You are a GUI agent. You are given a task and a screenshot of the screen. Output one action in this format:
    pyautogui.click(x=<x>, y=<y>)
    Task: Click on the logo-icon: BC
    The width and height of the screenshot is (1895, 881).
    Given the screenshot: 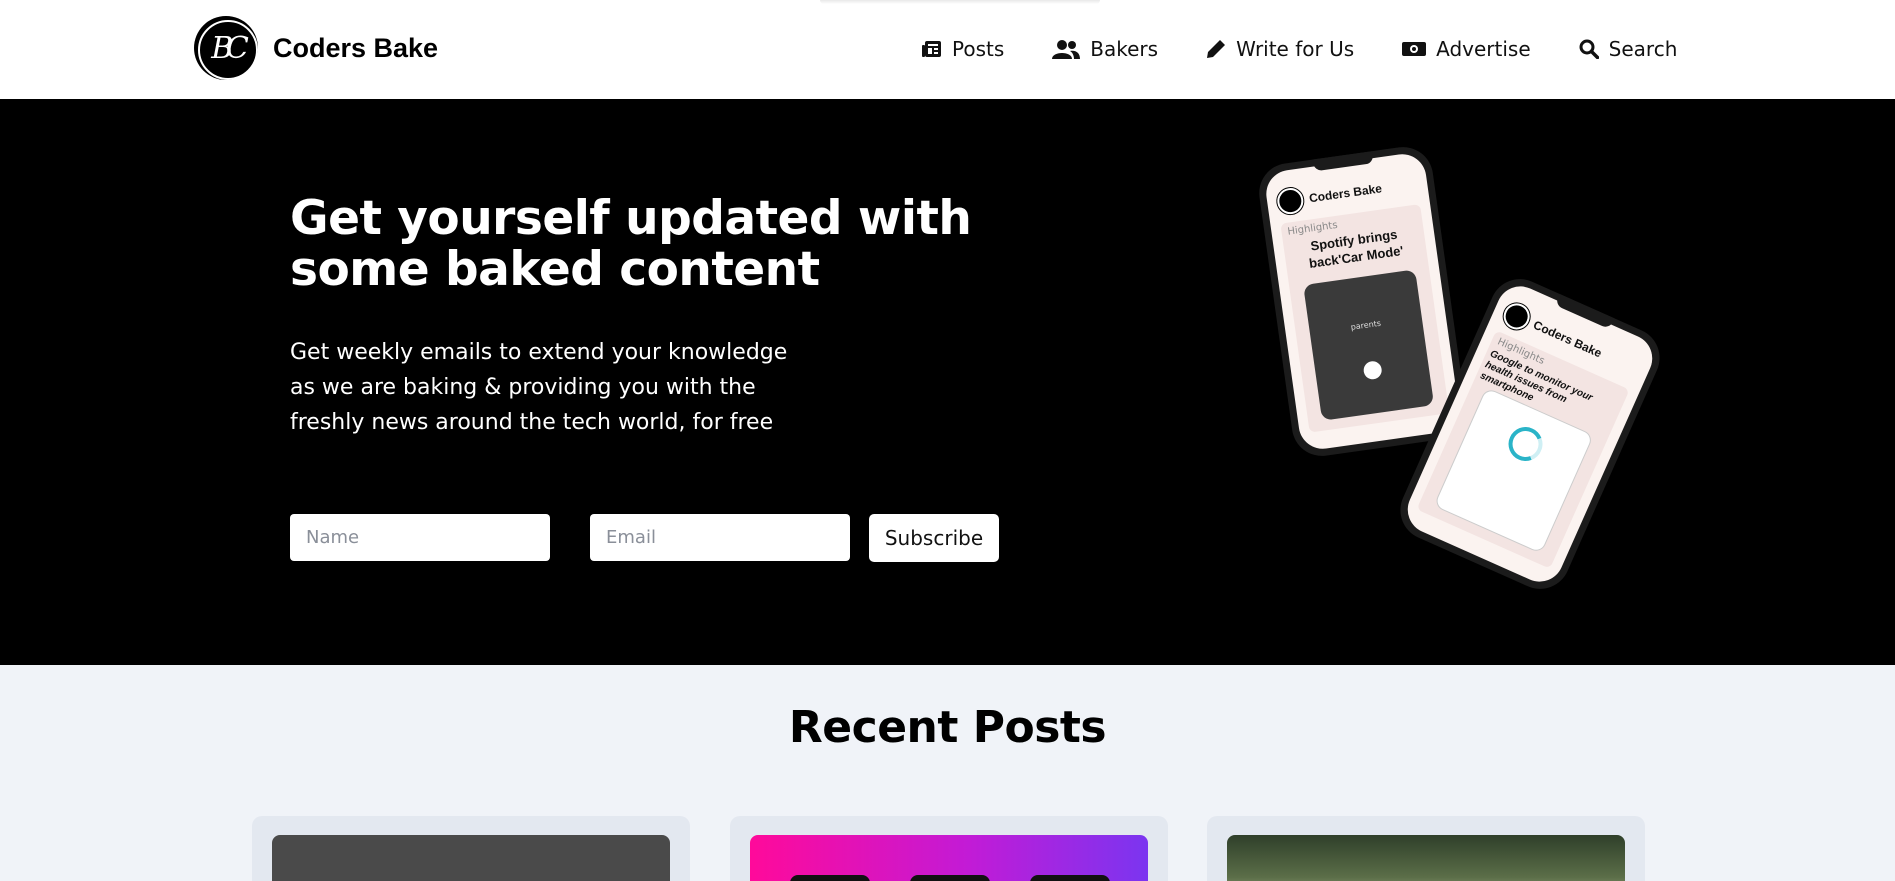 What is the action you would take?
    pyautogui.click(x=226, y=48)
    